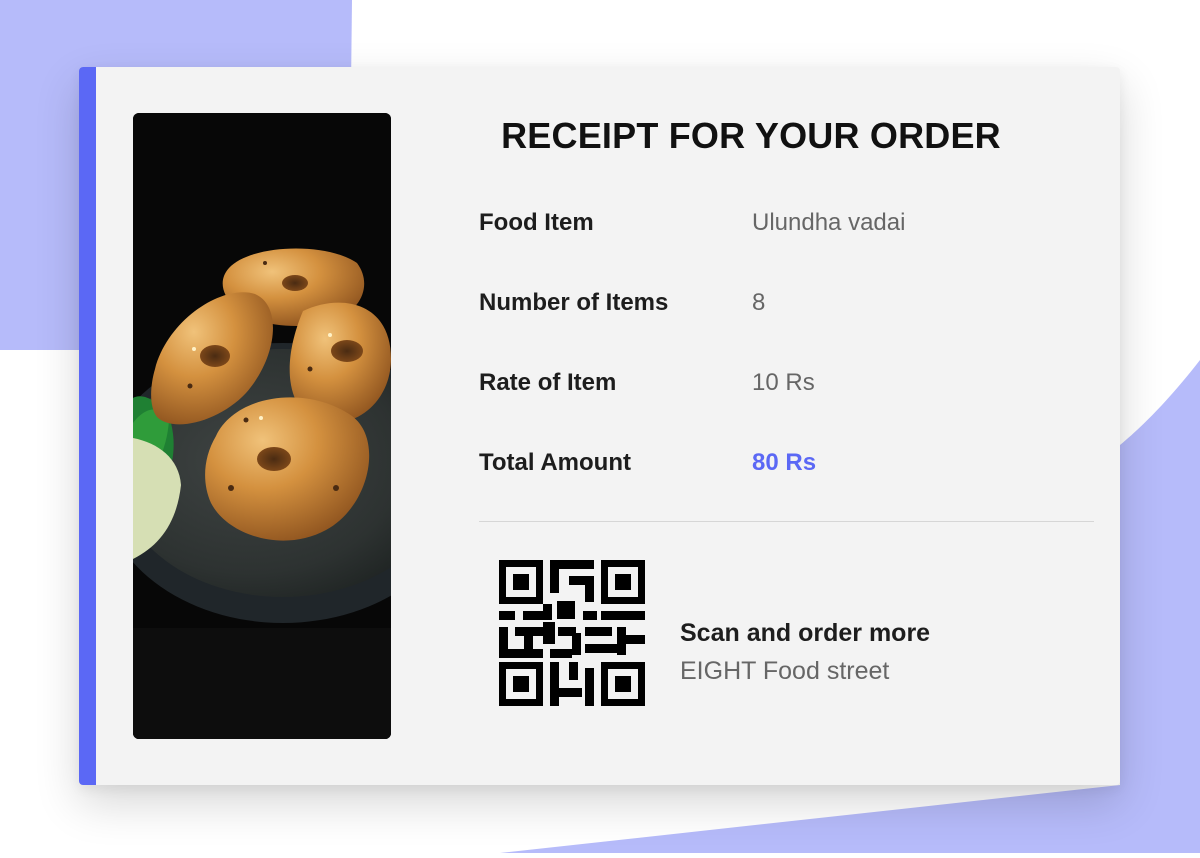 This screenshot has height=858, width=1200. Describe the element at coordinates (555, 462) in the screenshot. I see `total-amount-label: Total Amount` at that location.